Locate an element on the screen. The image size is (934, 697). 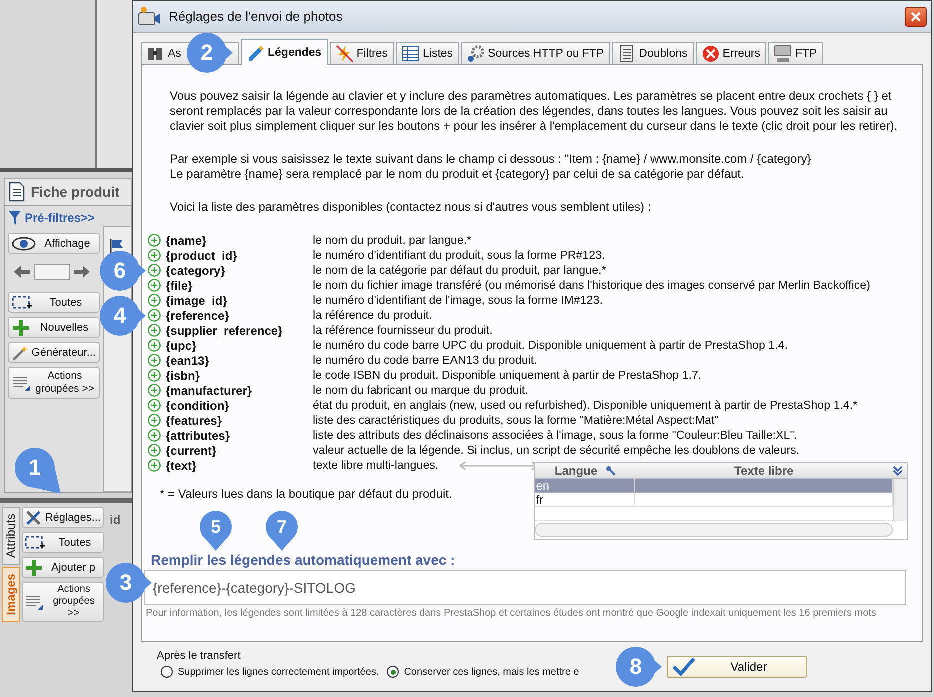
expand-icon is located at coordinates (897, 471).